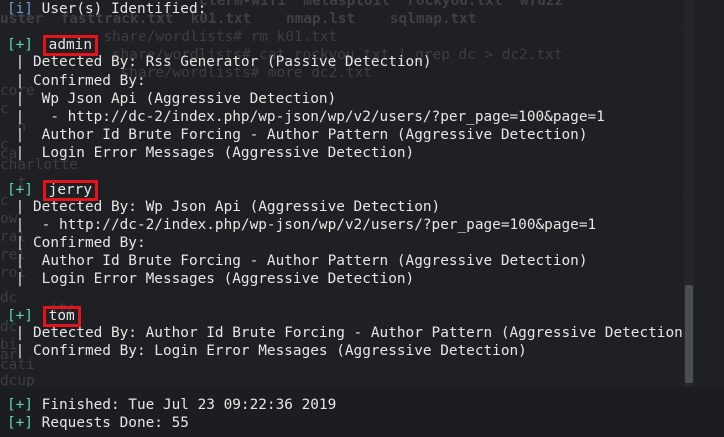 Image resolution: width=724 pixels, height=437 pixels. Describe the element at coordinates (357, 190) in the screenshot. I see `user-heading-jerry: [+] jerry` at that location.